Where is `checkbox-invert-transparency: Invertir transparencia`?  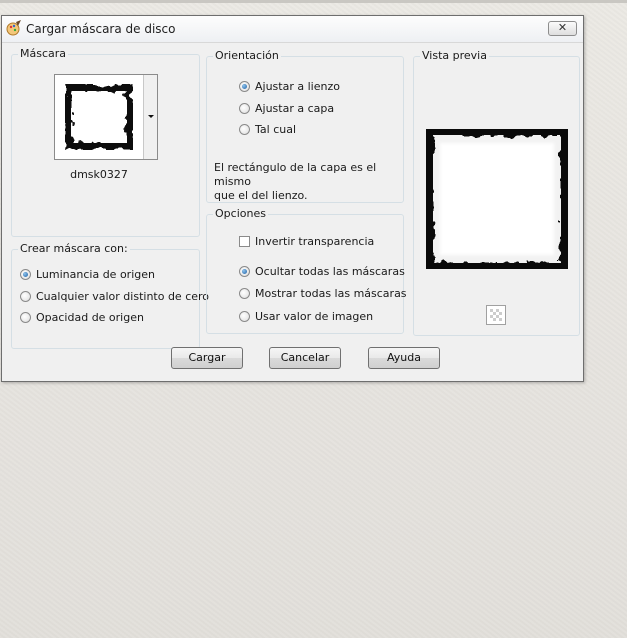 checkbox-invert-transparency: Invertir transparencia is located at coordinates (306, 241).